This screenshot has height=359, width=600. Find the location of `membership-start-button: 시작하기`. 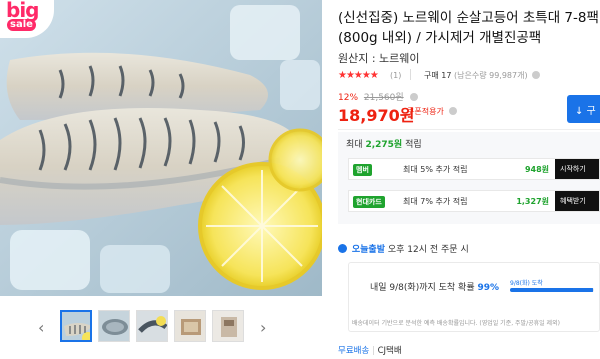

membership-start-button: 시작하기 is located at coordinates (577, 169).